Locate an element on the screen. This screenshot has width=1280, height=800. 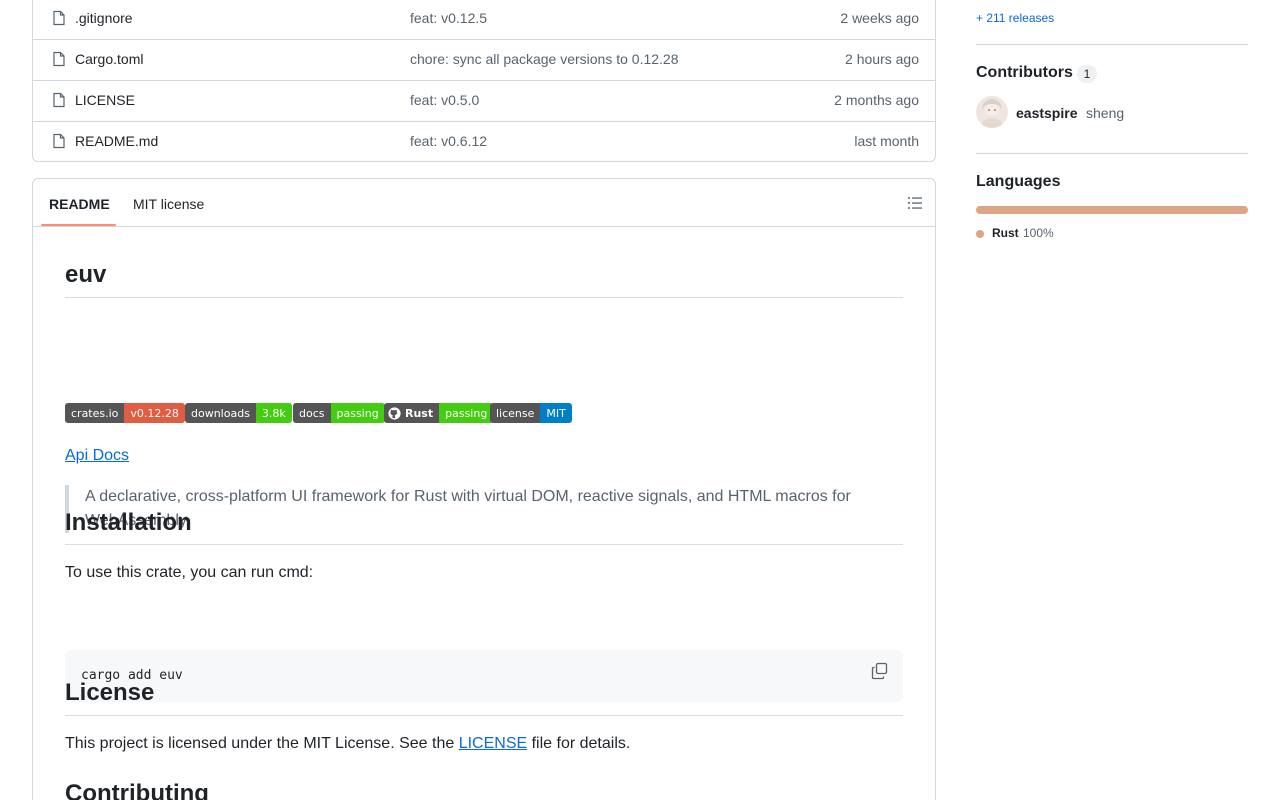
api-docs-link: Api Docs is located at coordinates (97, 456).